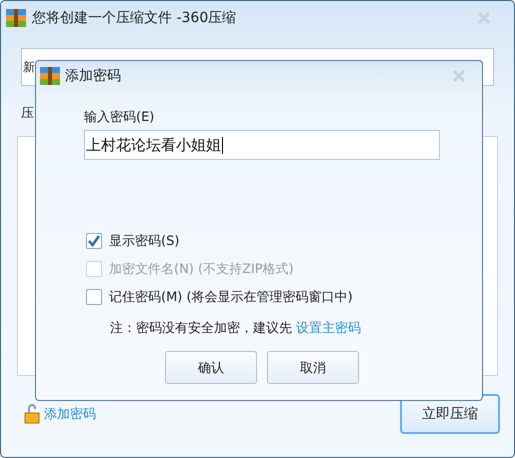 The height and width of the screenshot is (458, 515). I want to click on checkbox-label: 显示密码(S), so click(144, 241).